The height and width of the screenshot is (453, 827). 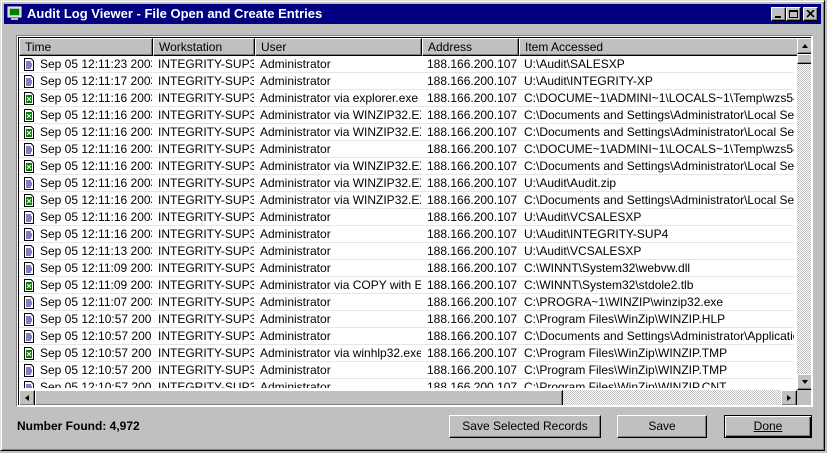 What do you see at coordinates (299, 397) in the screenshot?
I see `horizontal-scroll-thumb` at bounding box center [299, 397].